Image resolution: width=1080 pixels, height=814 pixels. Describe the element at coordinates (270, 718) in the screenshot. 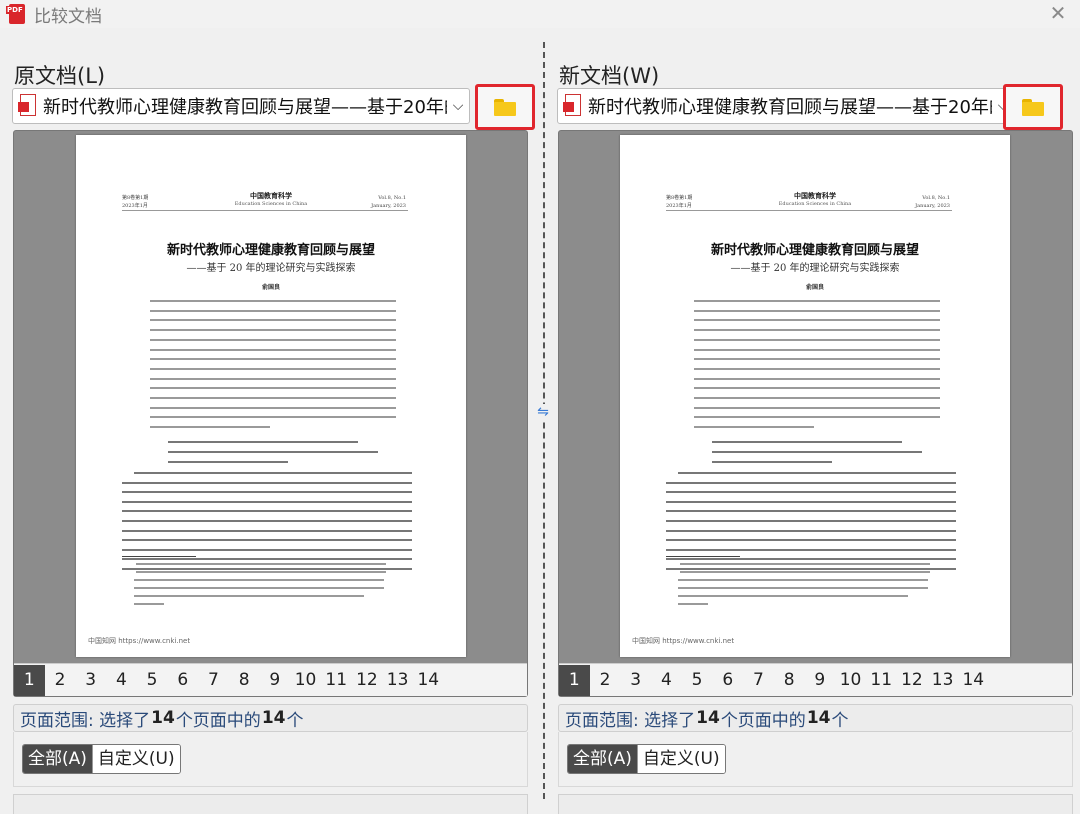

I see `left-page-range: 页面范围: 选择了 14 个页面中的 14 个` at that location.